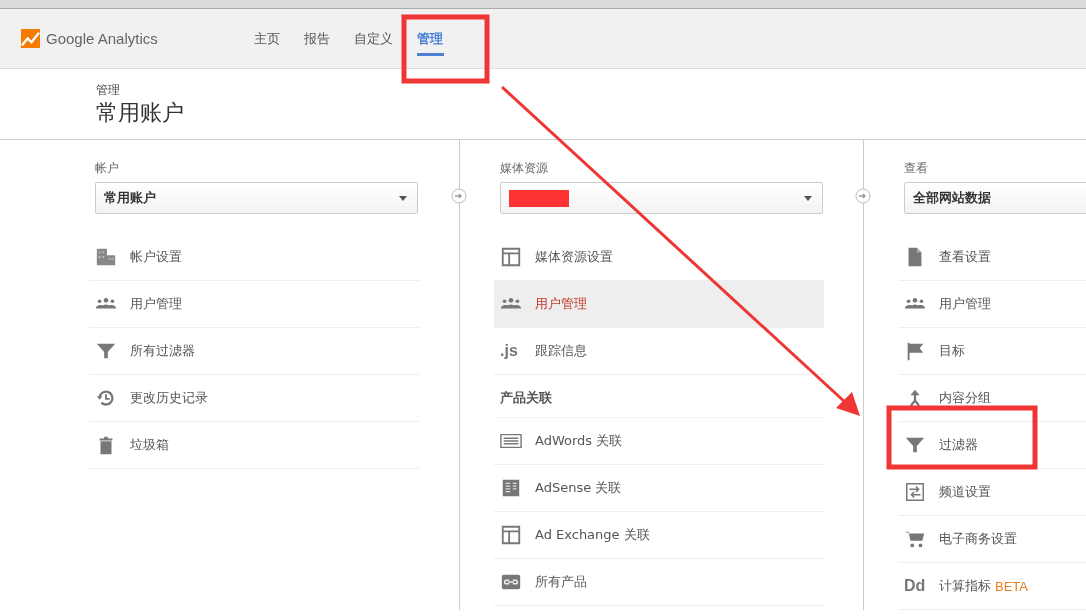 The image size is (1086, 616). I want to click on menu-item: 所有过滤器, so click(254, 351).